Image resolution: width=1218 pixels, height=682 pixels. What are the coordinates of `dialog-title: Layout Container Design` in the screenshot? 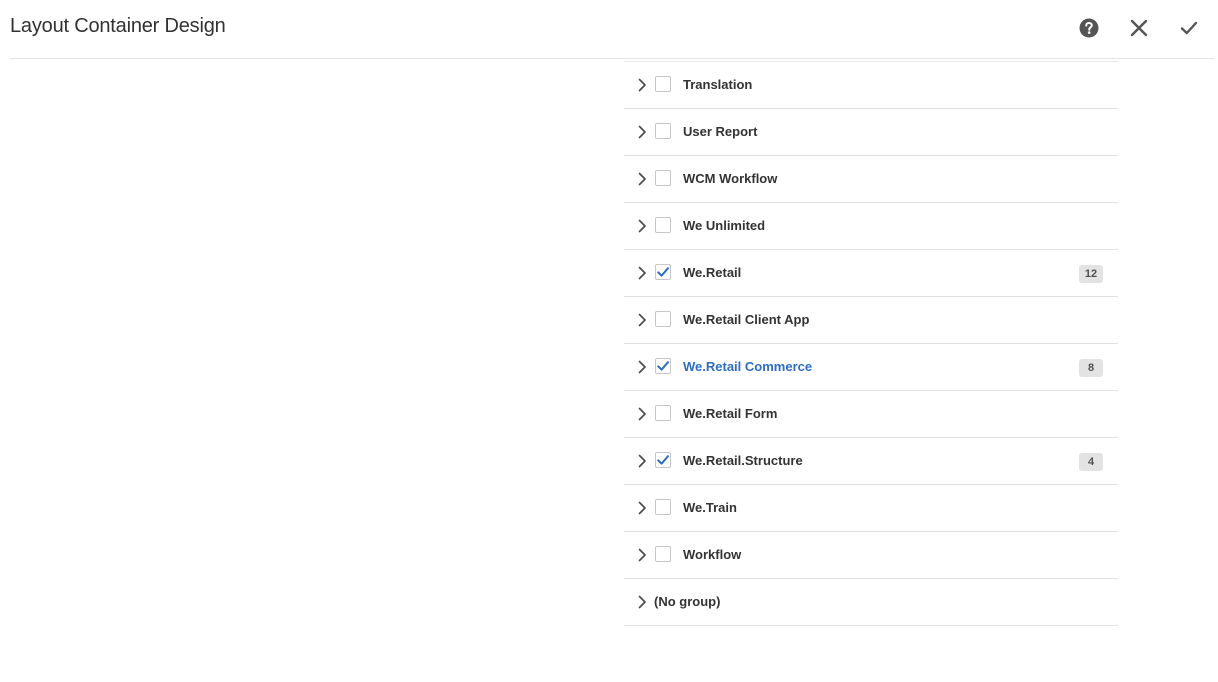 It's located at (118, 26).